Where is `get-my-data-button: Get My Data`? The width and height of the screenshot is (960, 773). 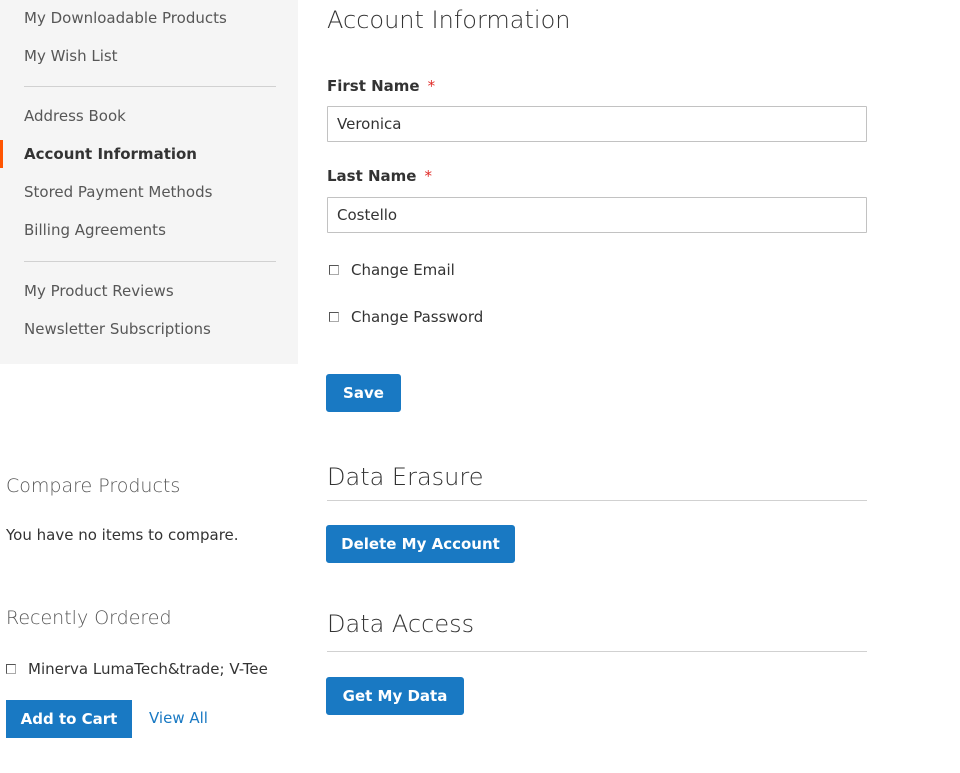 get-my-data-button: Get My Data is located at coordinates (395, 696).